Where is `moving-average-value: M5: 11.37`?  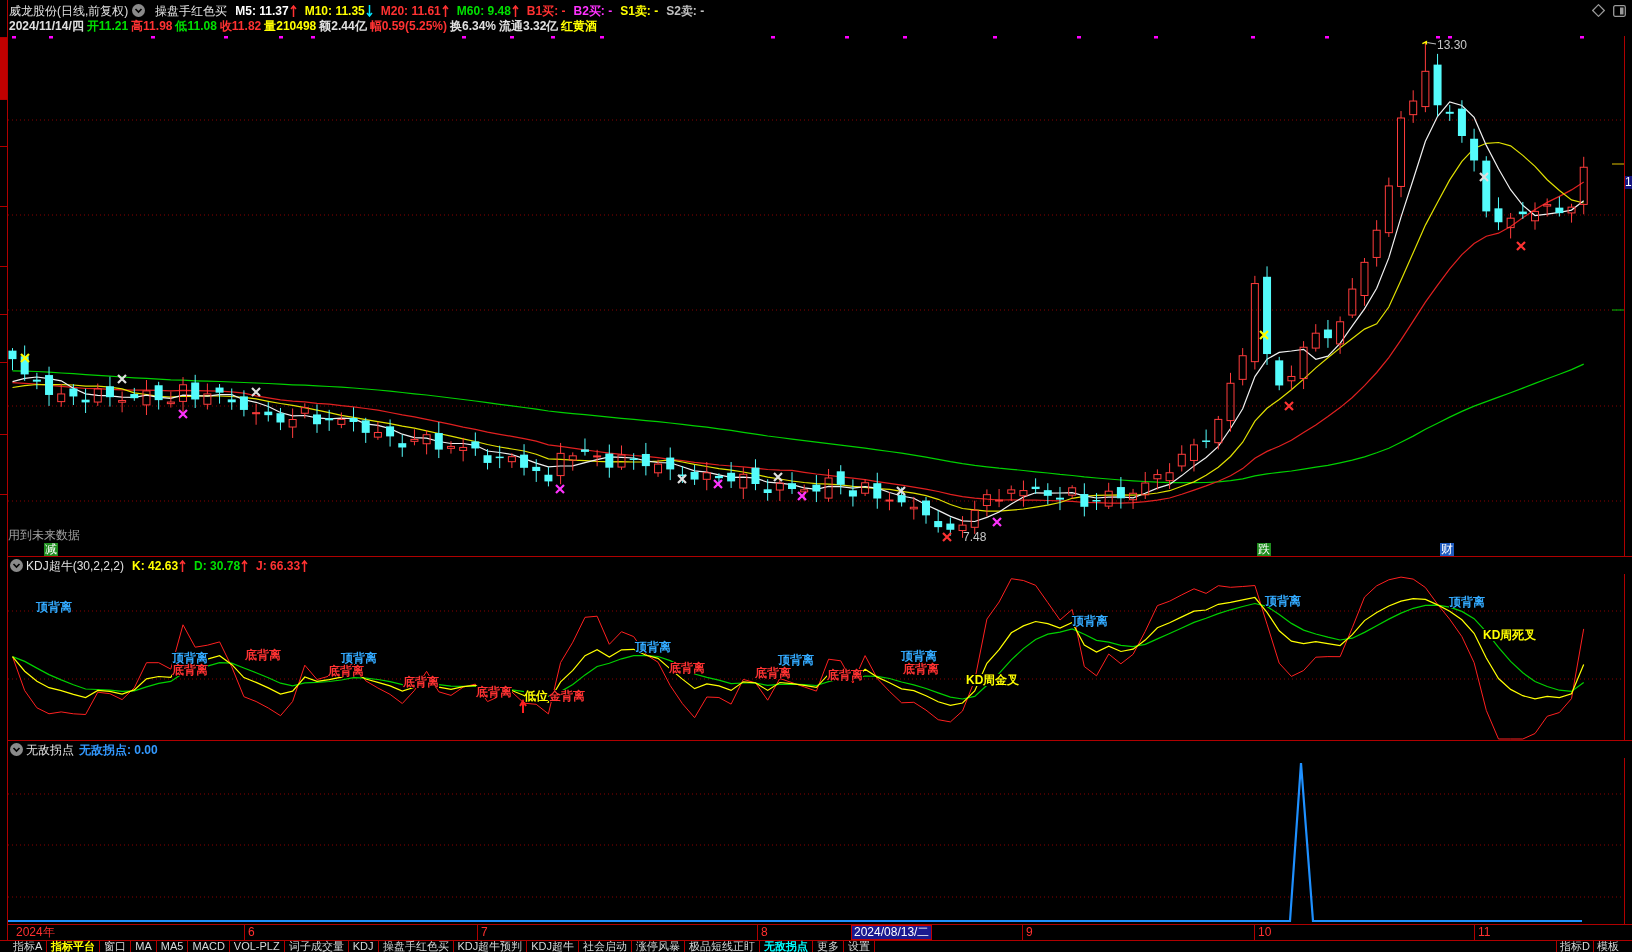
moving-average-value: M5: 11.37 is located at coordinates (262, 10).